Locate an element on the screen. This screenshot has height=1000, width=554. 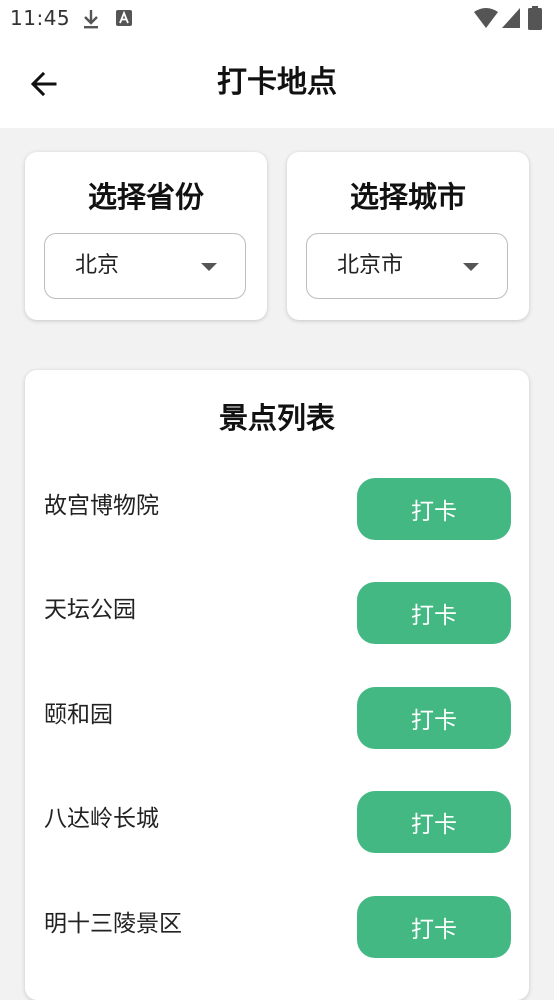
back-button is located at coordinates (44, 84).